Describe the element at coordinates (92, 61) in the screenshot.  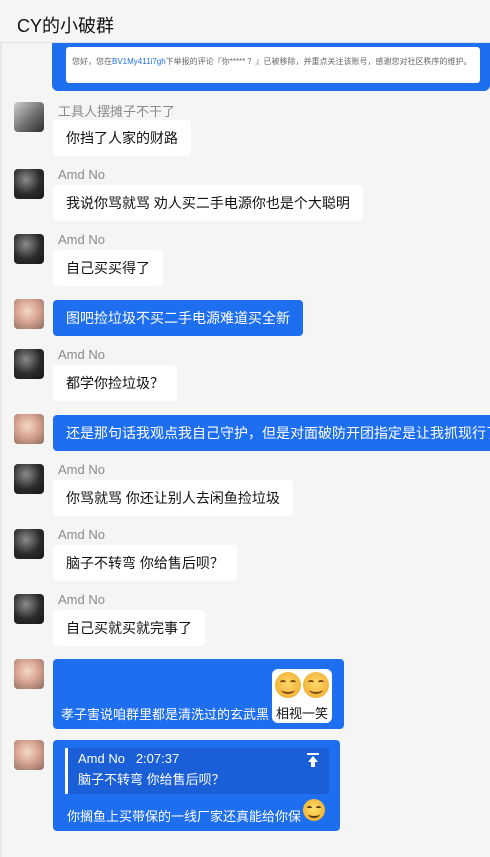
I see `notice-prefix: 您好，您在` at that location.